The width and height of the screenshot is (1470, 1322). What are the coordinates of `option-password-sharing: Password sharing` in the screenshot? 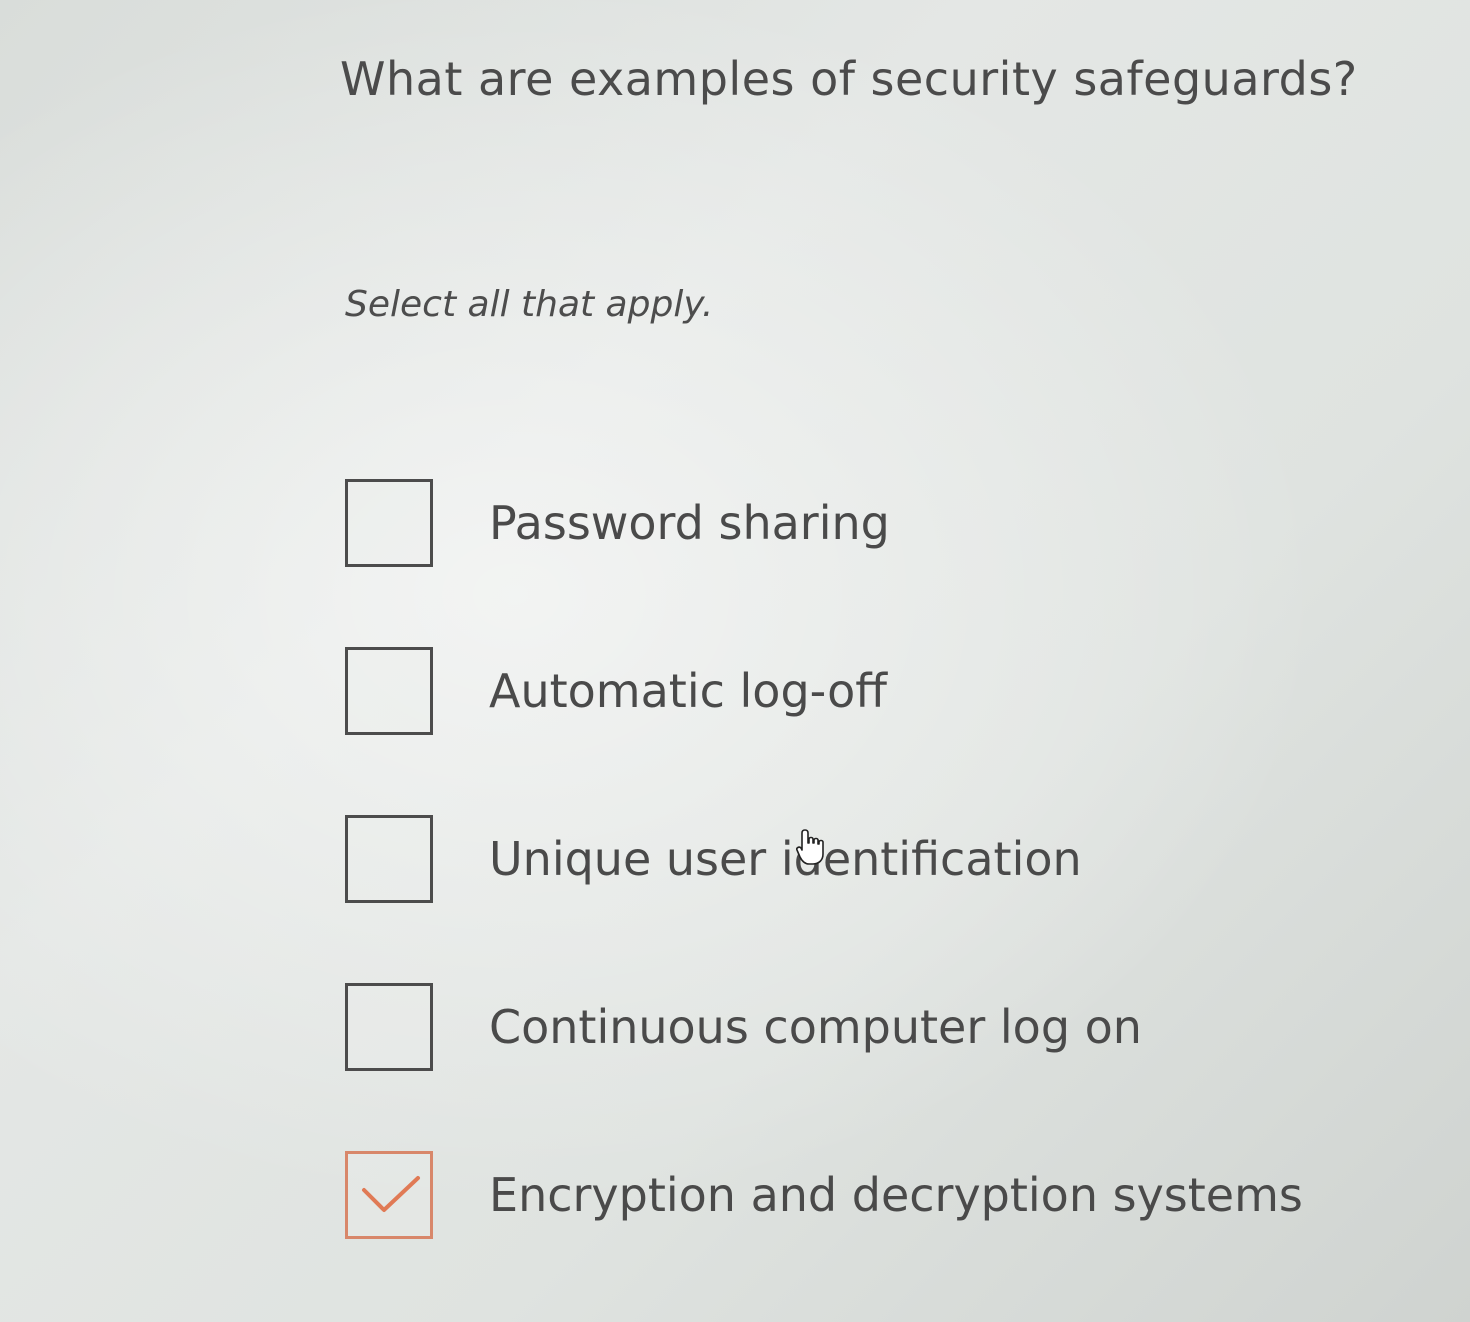 It's located at (824, 523).